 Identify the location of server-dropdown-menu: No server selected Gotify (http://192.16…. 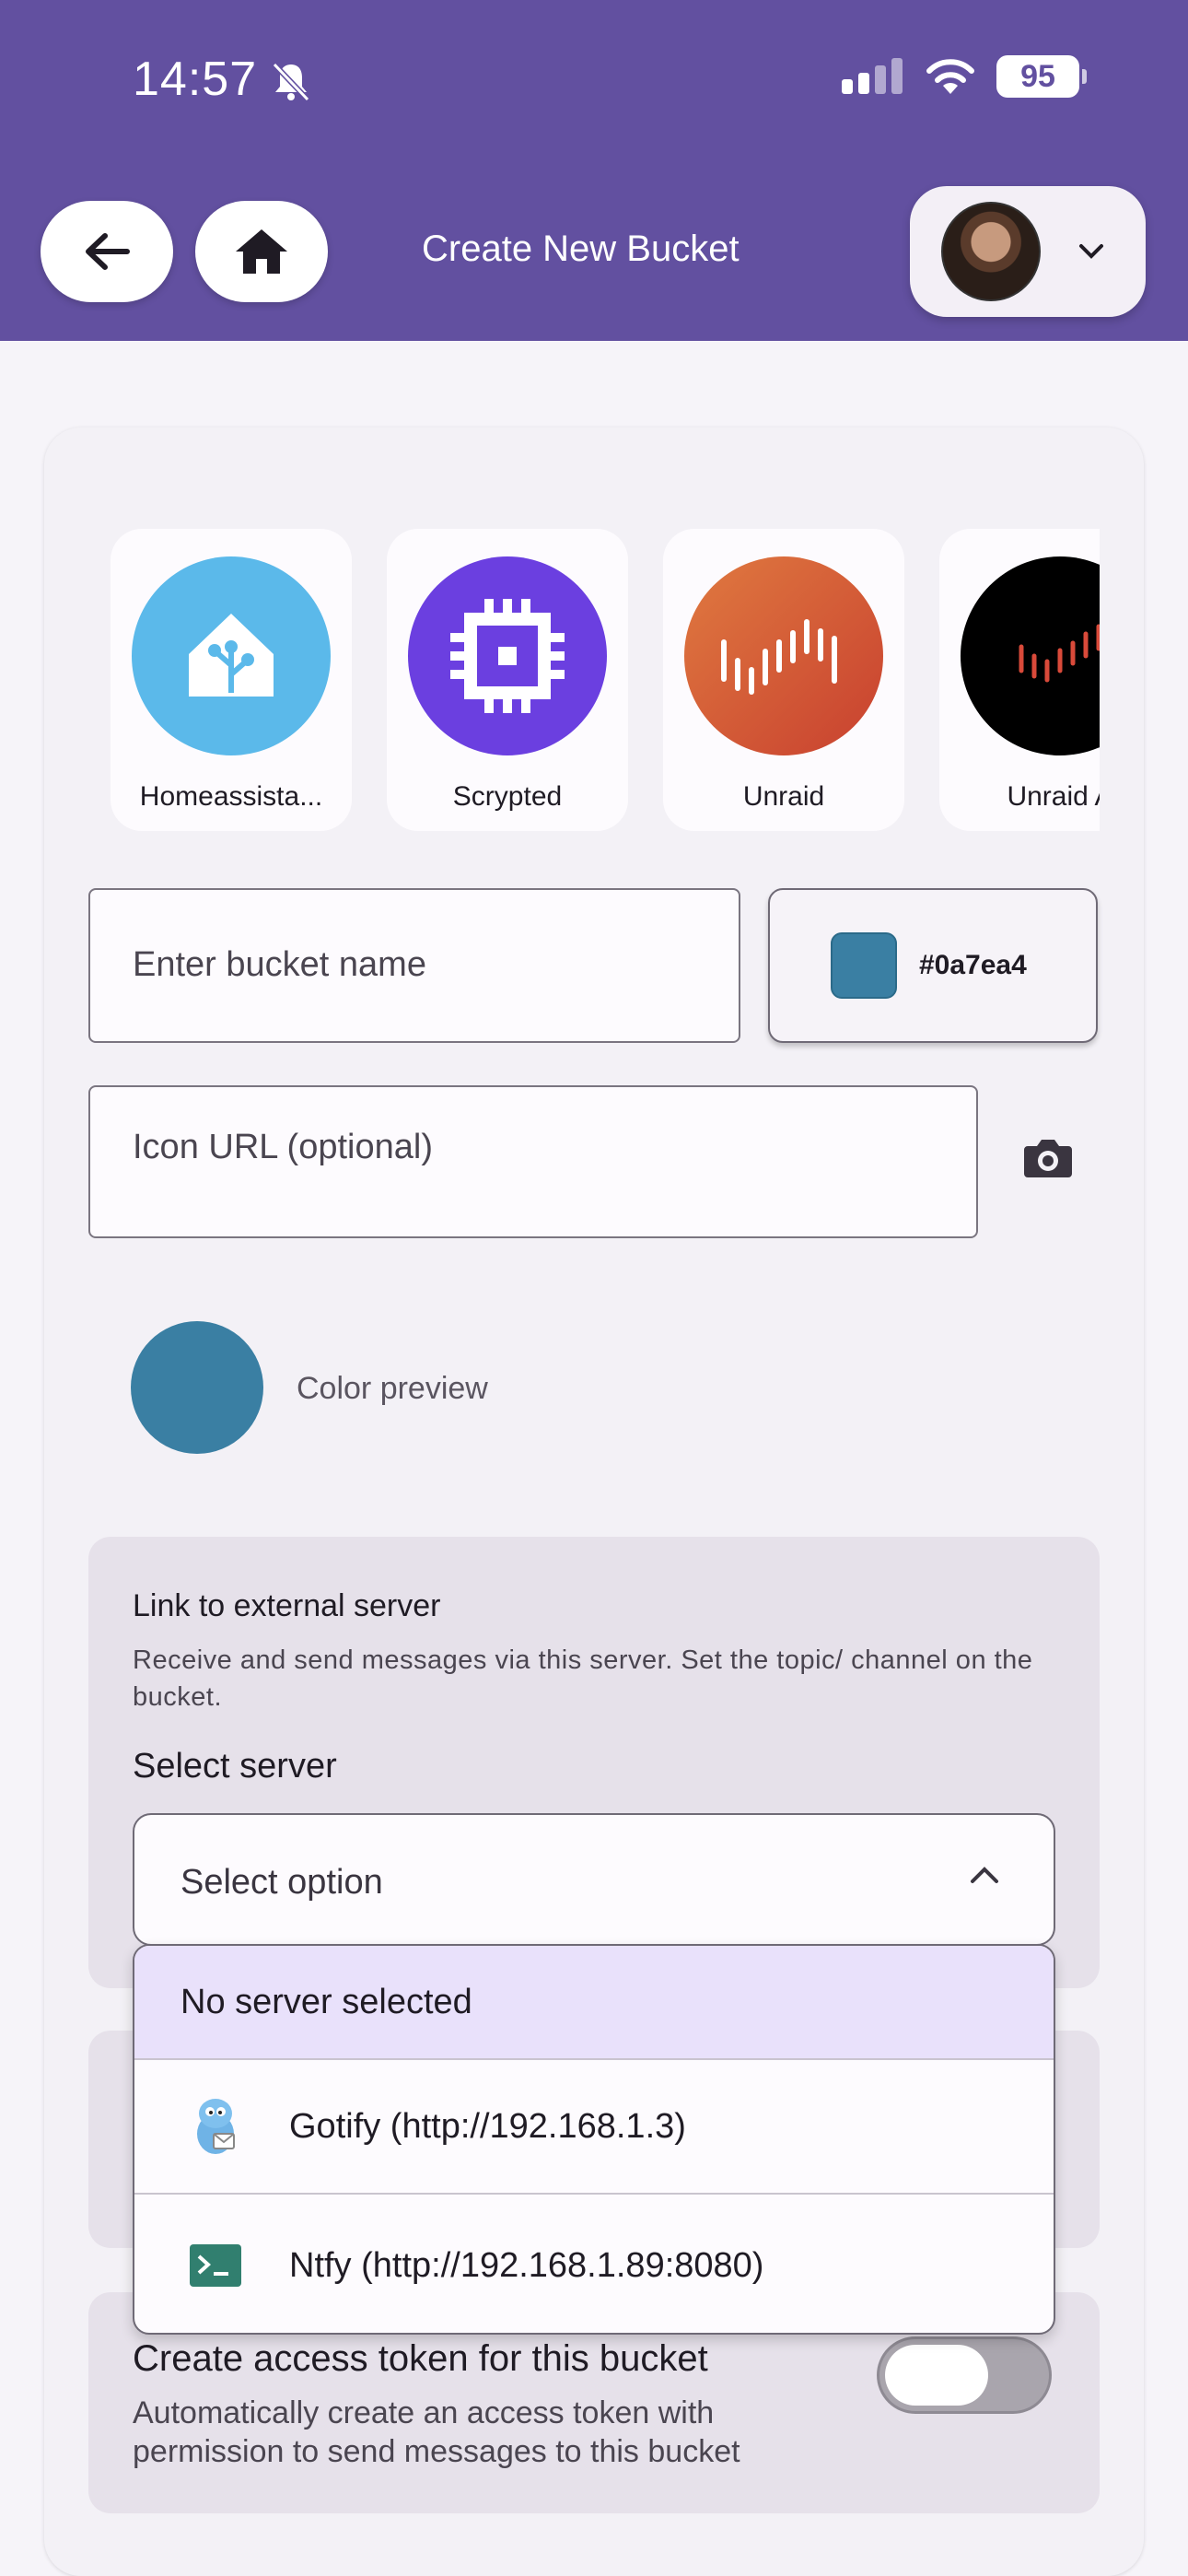
(594, 2139).